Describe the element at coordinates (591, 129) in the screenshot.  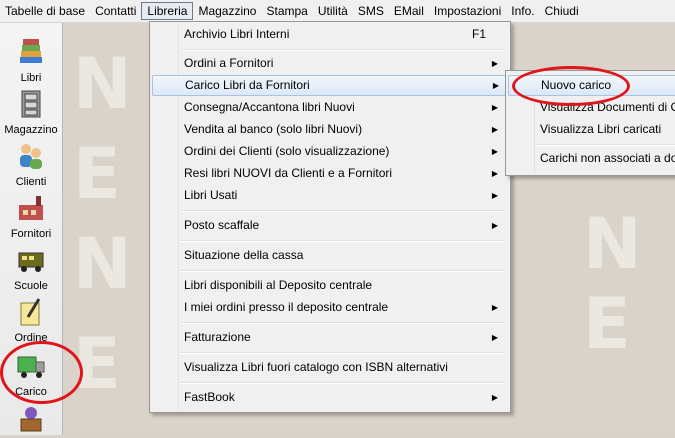
I see `submenu-item-visualizza-libri-caricati: Visualizza Libri caricati` at that location.